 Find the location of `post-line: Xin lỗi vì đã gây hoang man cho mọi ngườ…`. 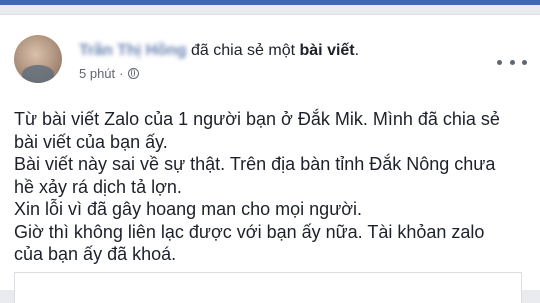

post-line: Xin lỗi vì đã gây hoang man cho mọi ngườ… is located at coordinates (188, 209).